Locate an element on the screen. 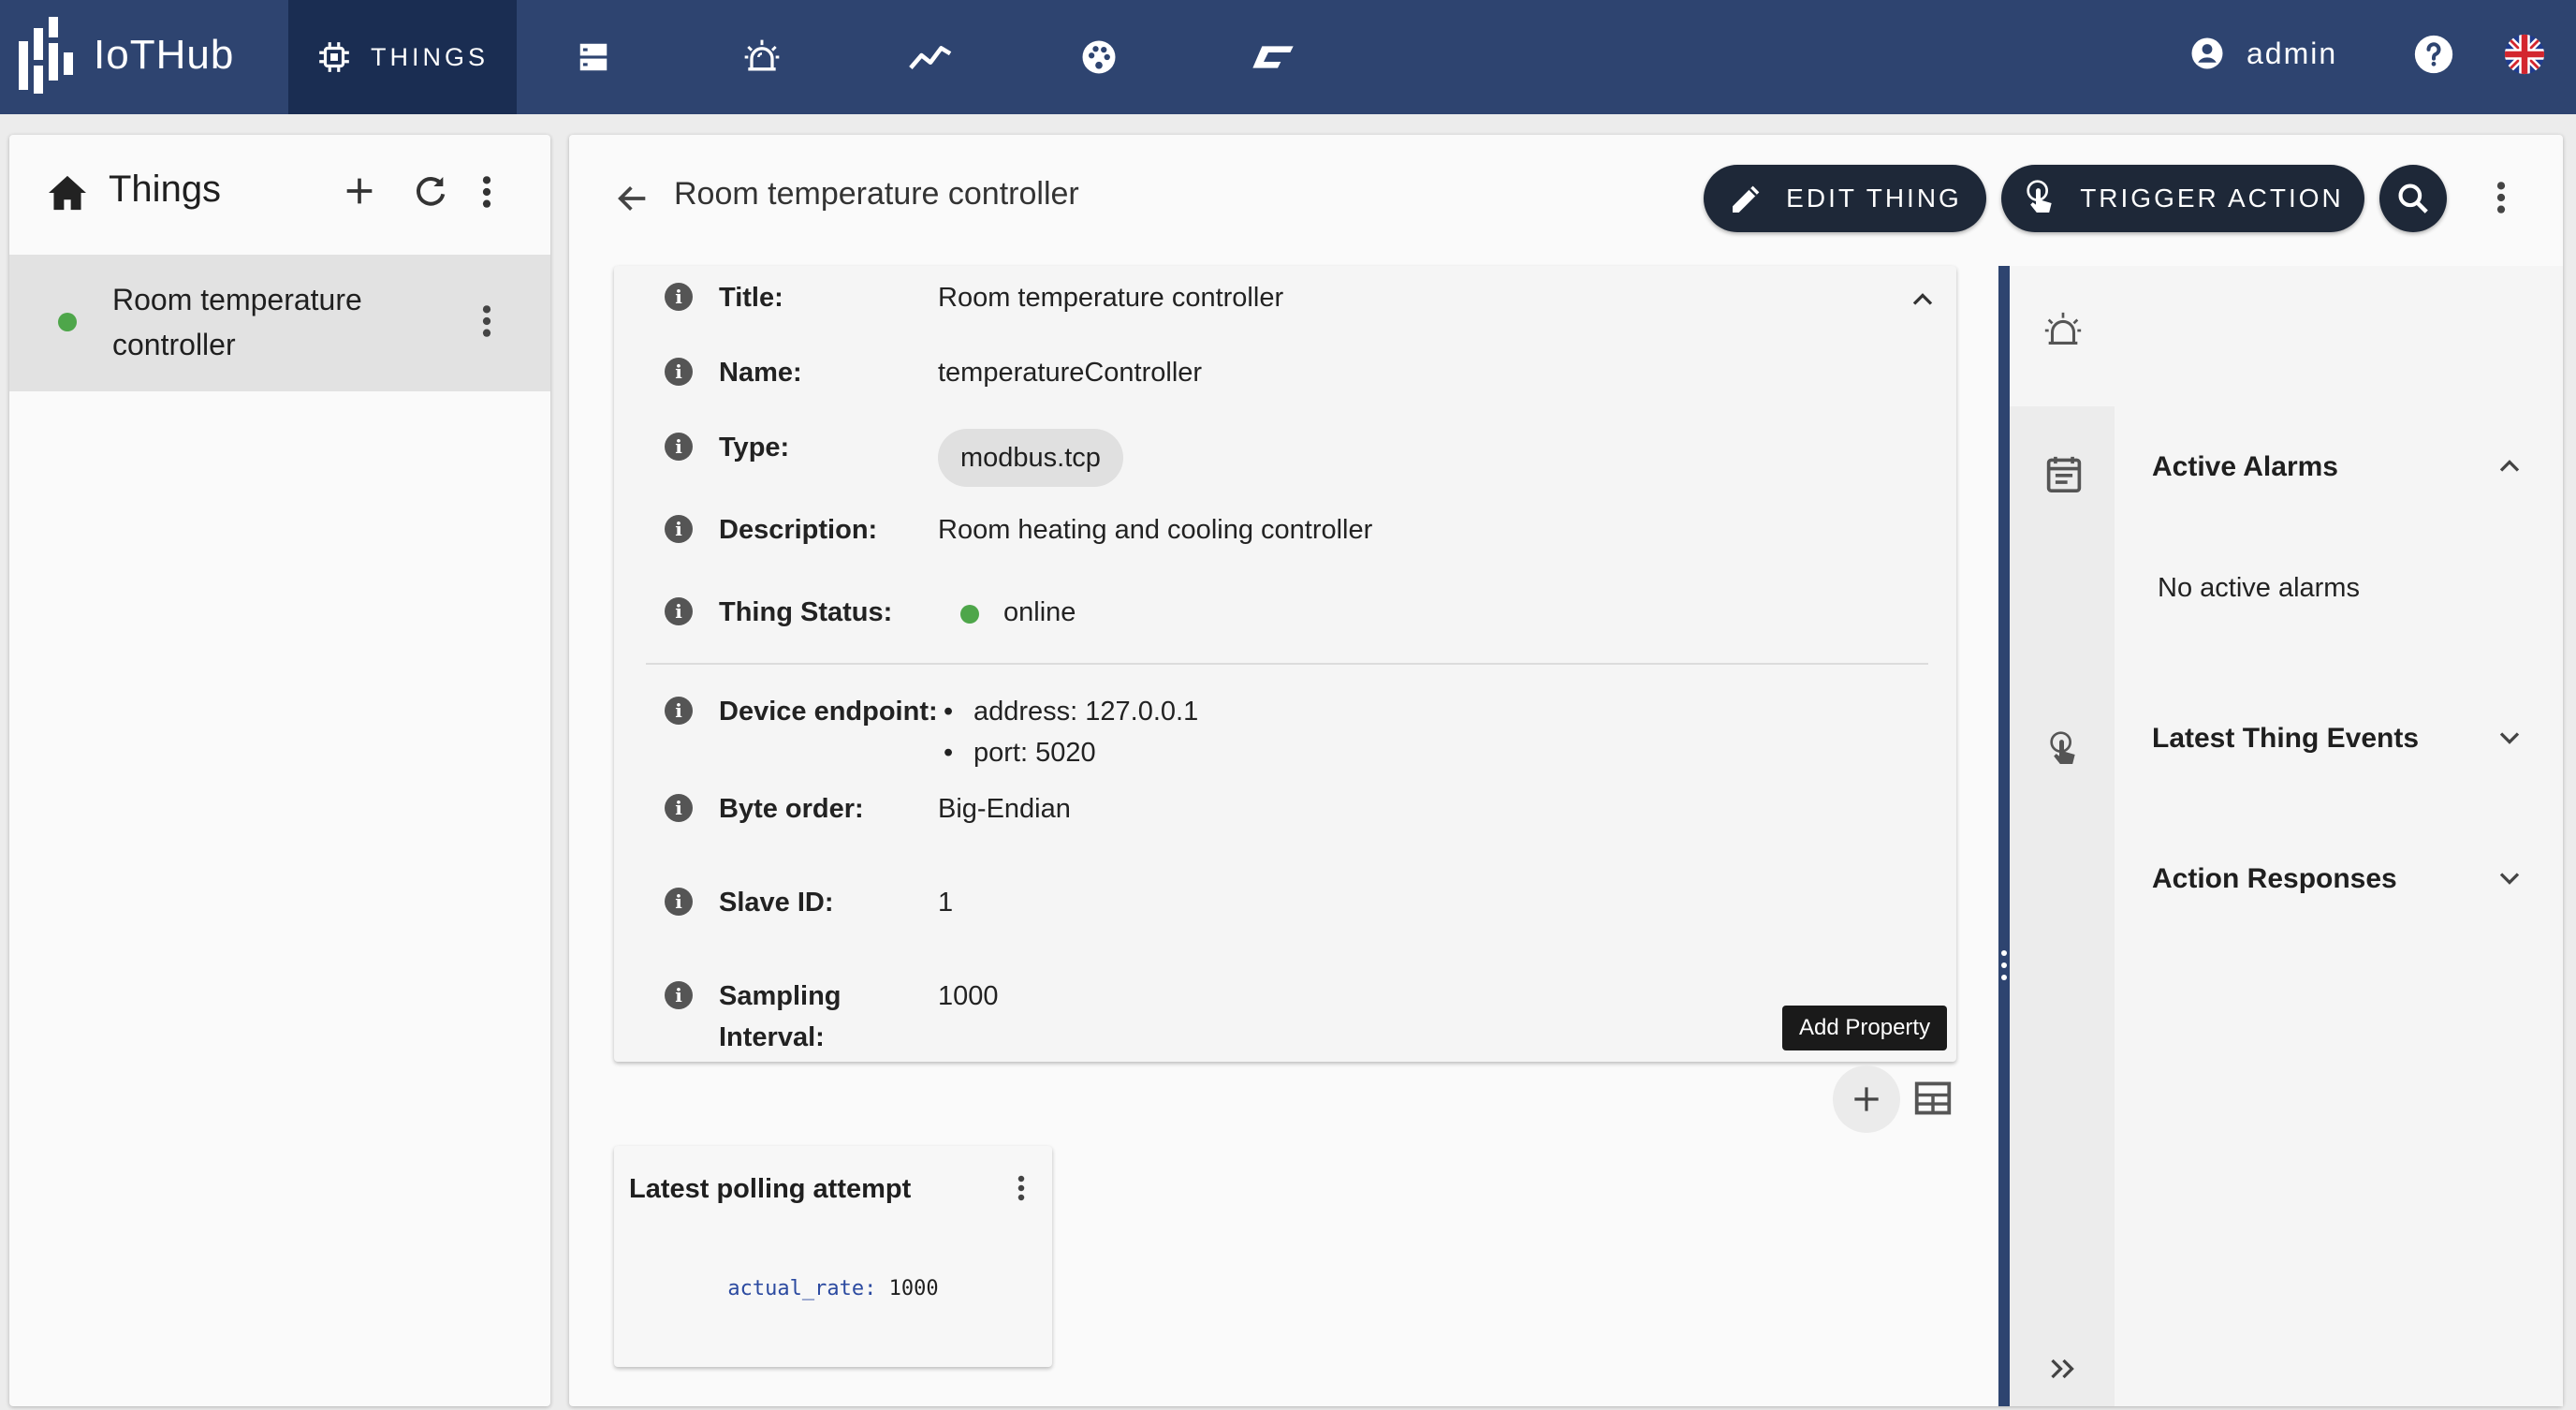  touch-icon is located at coordinates (2062, 747).